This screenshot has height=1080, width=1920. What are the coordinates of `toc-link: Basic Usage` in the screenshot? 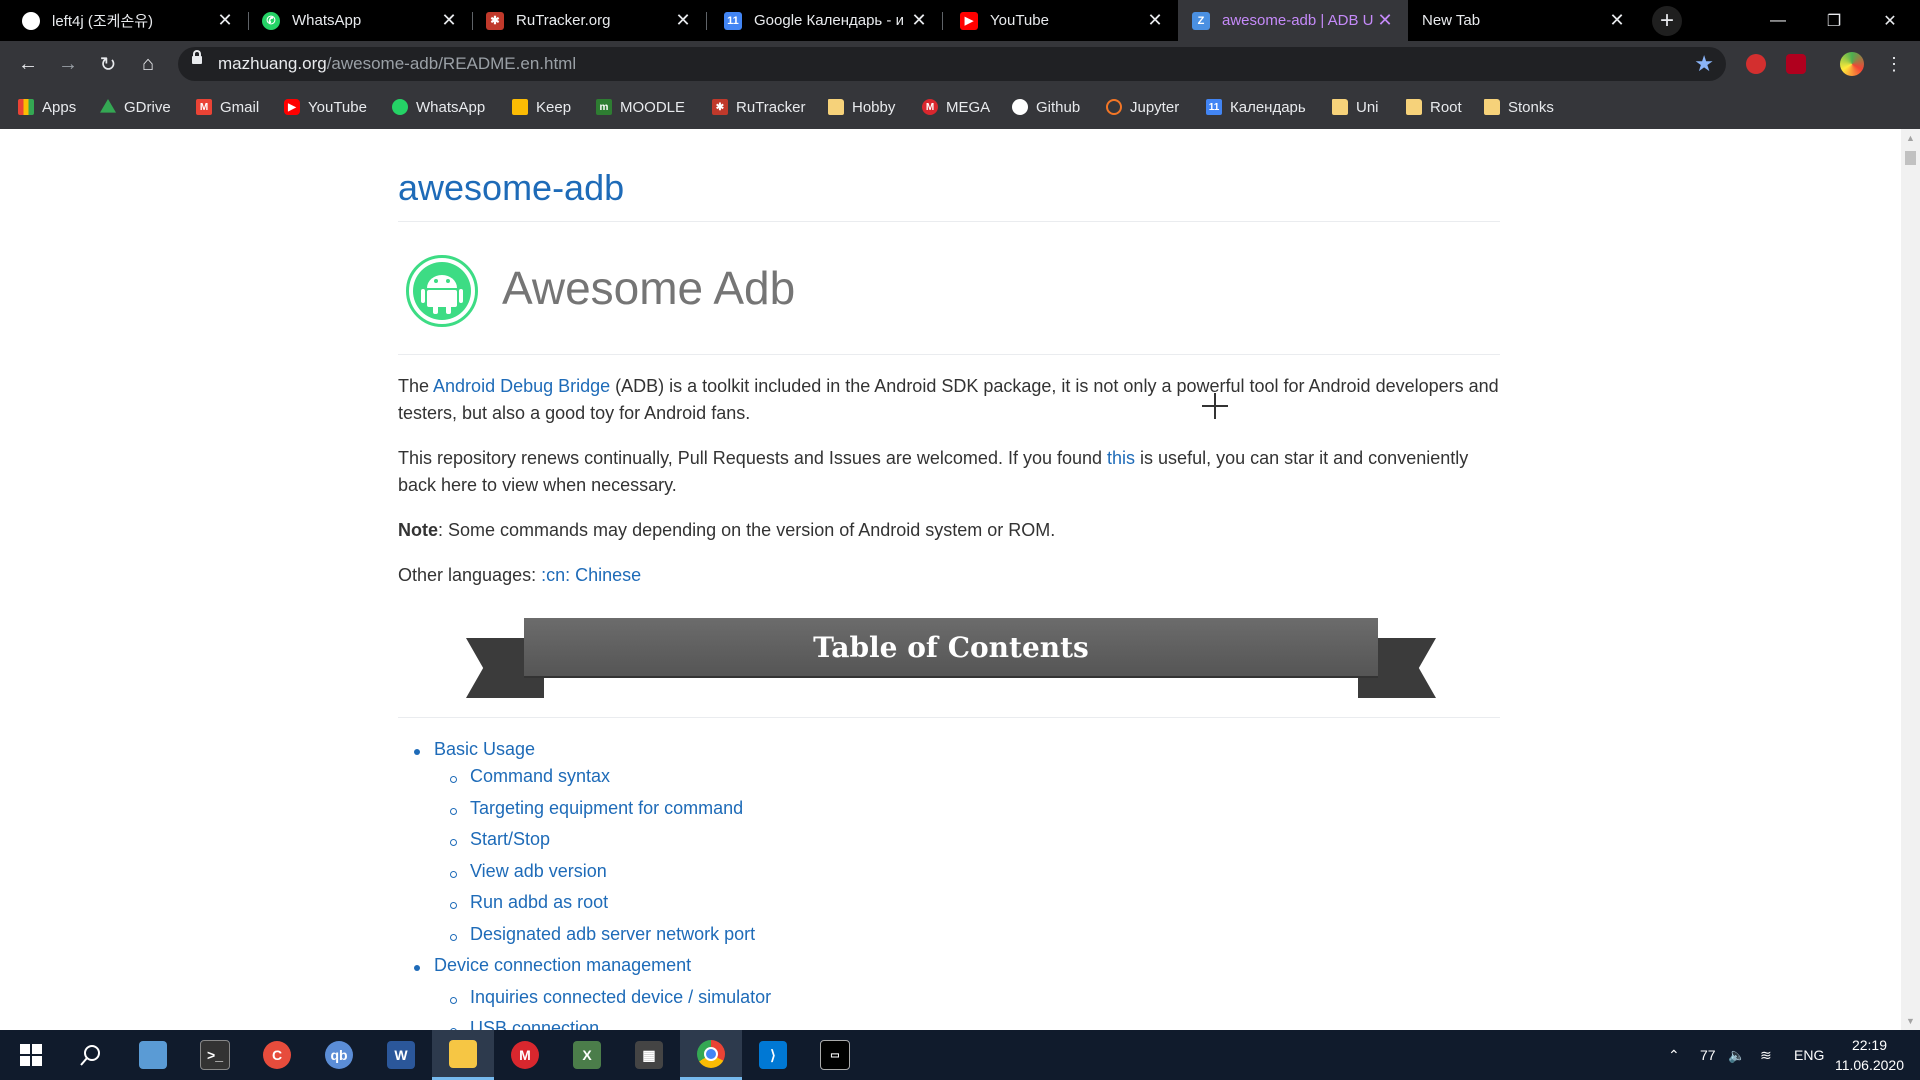 It's located at (484, 749).